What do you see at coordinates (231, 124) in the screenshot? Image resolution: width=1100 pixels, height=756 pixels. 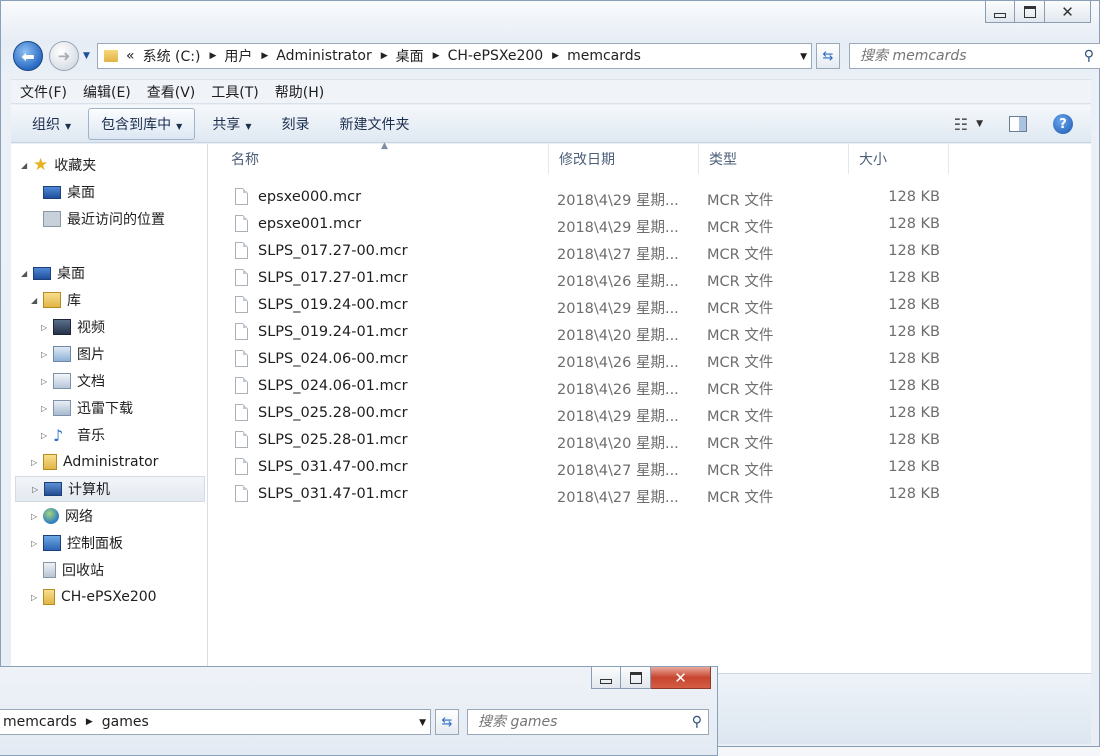 I see `share-button: 共享 ▼` at bounding box center [231, 124].